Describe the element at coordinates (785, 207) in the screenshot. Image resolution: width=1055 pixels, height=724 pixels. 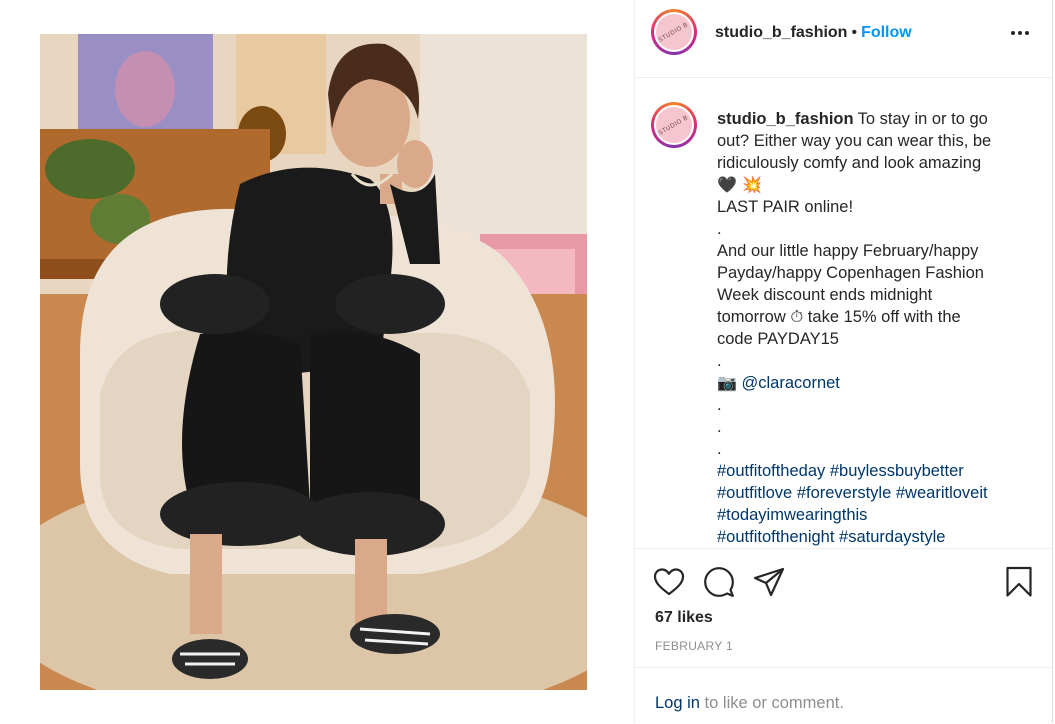
I see `caption-line: LAST PAIR online!` at that location.